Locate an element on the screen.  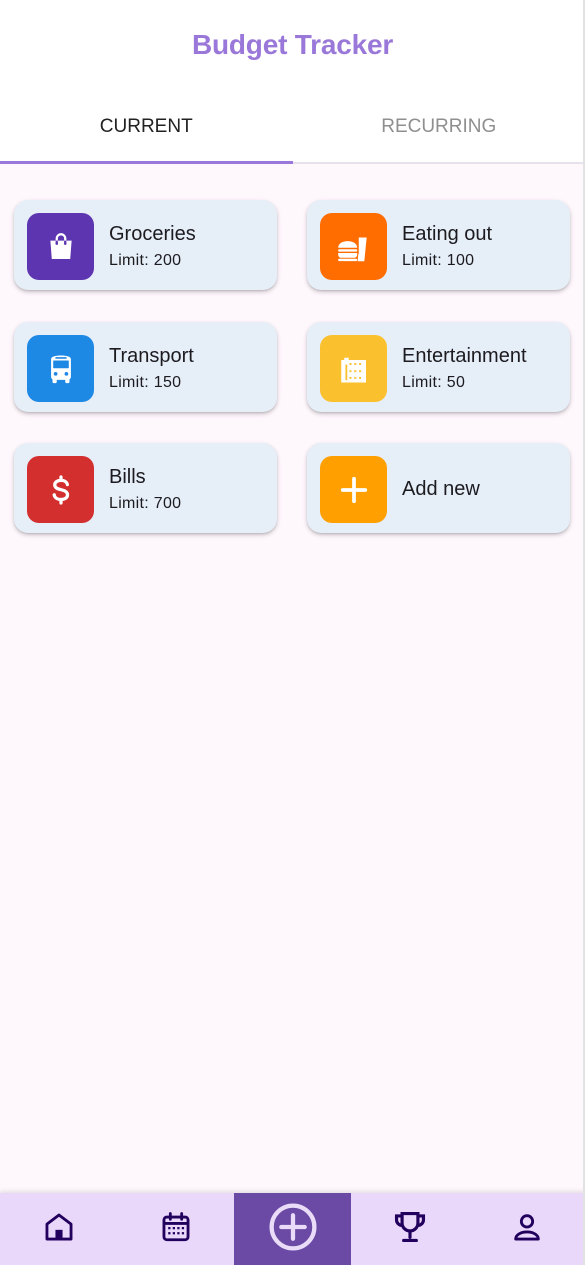
category-card-bills: Bills Limit: 700 is located at coordinates (145, 488).